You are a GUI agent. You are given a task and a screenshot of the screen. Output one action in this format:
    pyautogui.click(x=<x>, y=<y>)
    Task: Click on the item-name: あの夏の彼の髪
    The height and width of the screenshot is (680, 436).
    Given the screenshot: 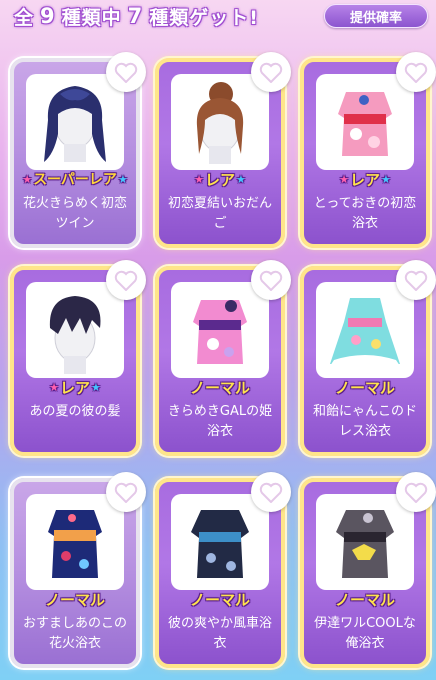 What is the action you would take?
    pyautogui.click(x=75, y=411)
    